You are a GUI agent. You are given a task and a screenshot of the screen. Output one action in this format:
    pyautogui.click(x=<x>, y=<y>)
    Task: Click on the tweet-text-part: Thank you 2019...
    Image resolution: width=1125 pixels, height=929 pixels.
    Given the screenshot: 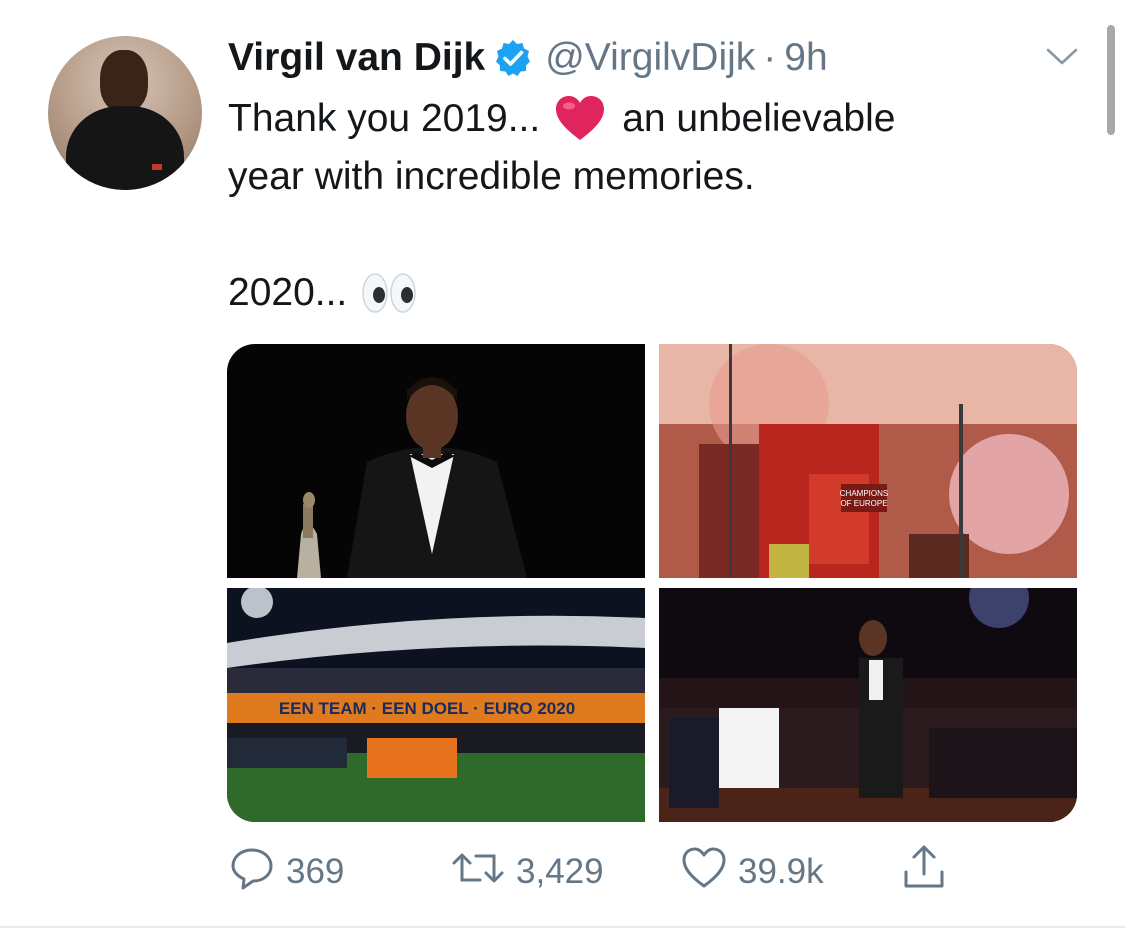 What is the action you would take?
    pyautogui.click(x=384, y=118)
    